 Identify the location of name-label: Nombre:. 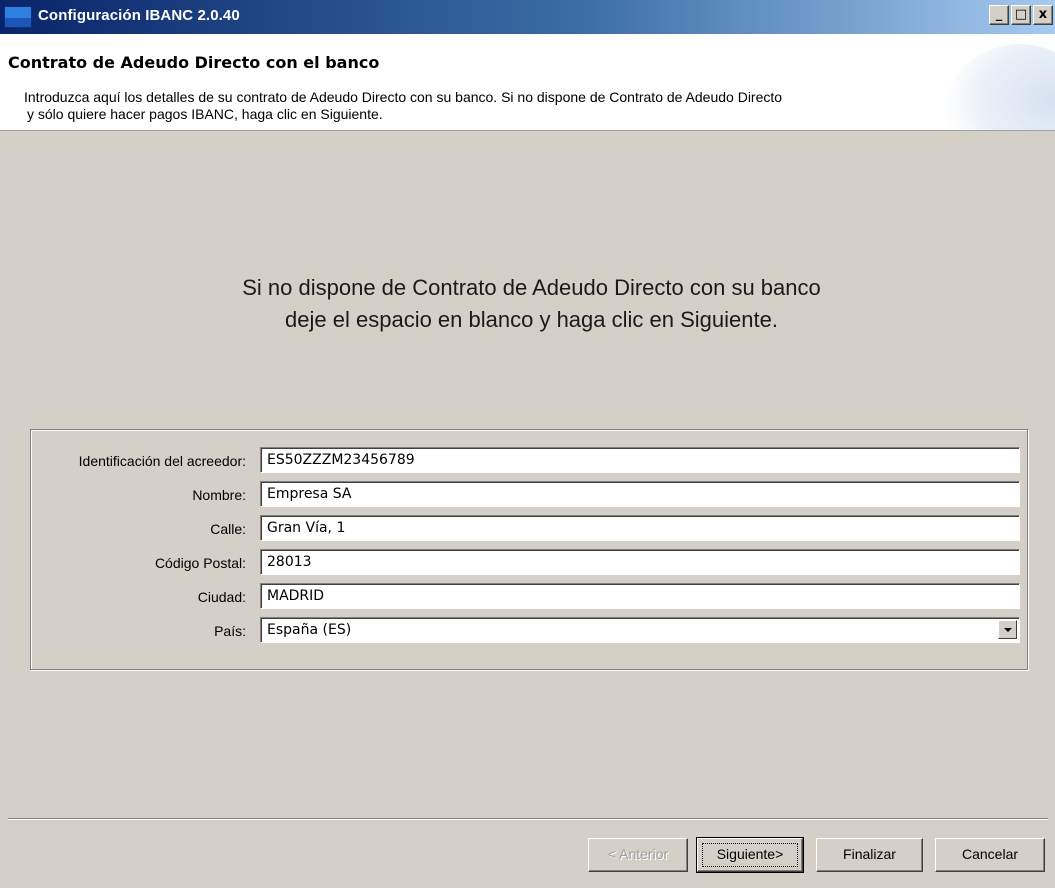
(219, 495).